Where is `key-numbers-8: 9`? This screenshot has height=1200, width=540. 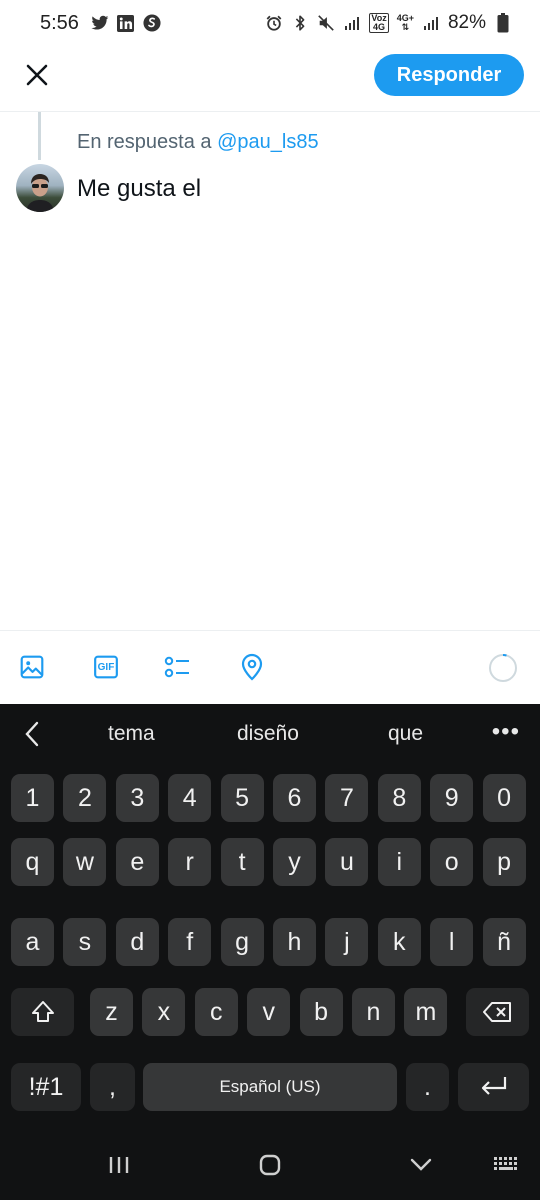
key-numbers-8: 9 is located at coordinates (452, 798).